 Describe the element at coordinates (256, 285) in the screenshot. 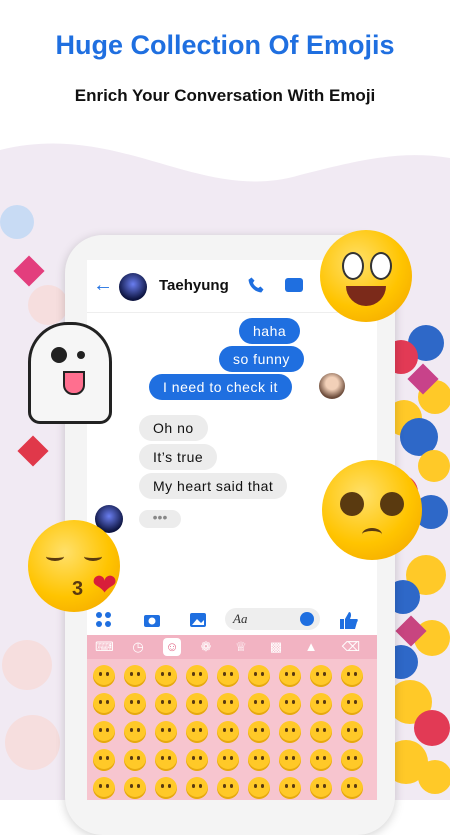

I see `phone-icon` at that location.